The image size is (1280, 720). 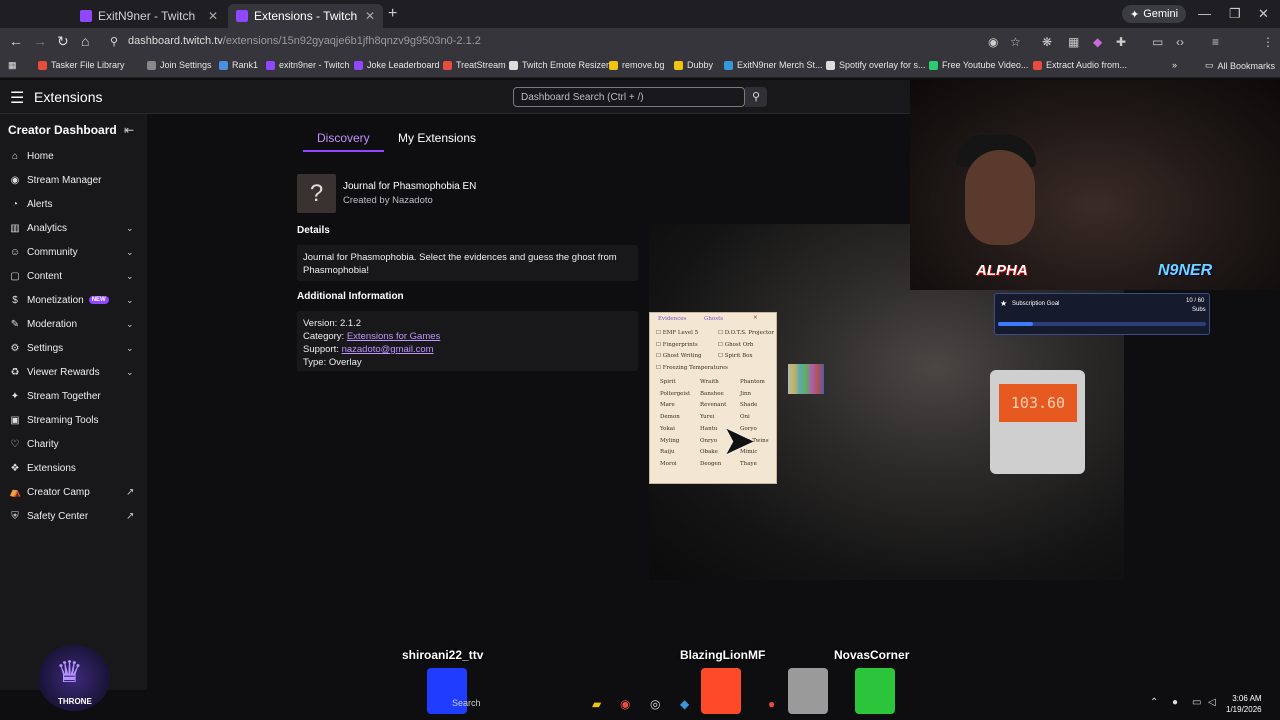 What do you see at coordinates (629, 97) in the screenshot?
I see `dashboard-search-input: Dashboard Search (Ctrl + /)` at bounding box center [629, 97].